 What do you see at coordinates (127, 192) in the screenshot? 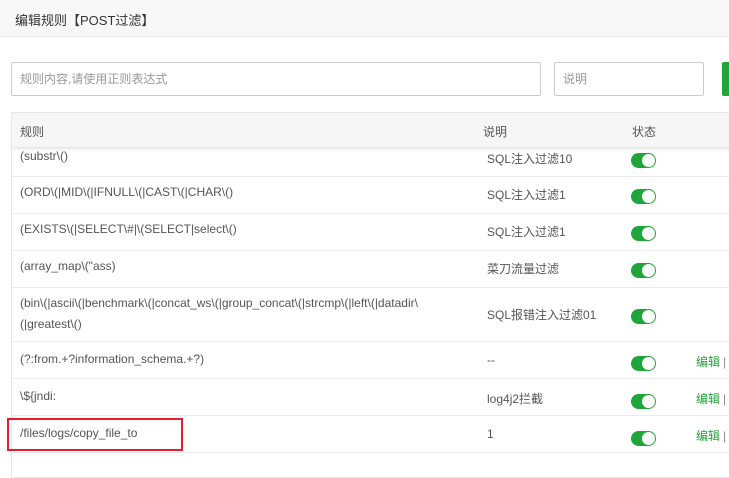
I see `rule-text: (ORD\(|MID\(|IFNULL\(|CAST\(|CHAR\()` at bounding box center [127, 192].